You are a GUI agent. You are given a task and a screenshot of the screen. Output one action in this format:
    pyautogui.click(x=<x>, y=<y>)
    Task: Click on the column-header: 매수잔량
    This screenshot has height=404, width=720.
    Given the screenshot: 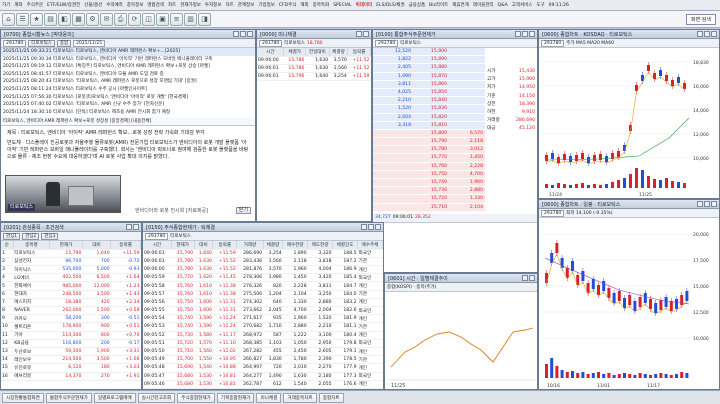 What is the action you would take?
    pyautogui.click(x=295, y=245)
    